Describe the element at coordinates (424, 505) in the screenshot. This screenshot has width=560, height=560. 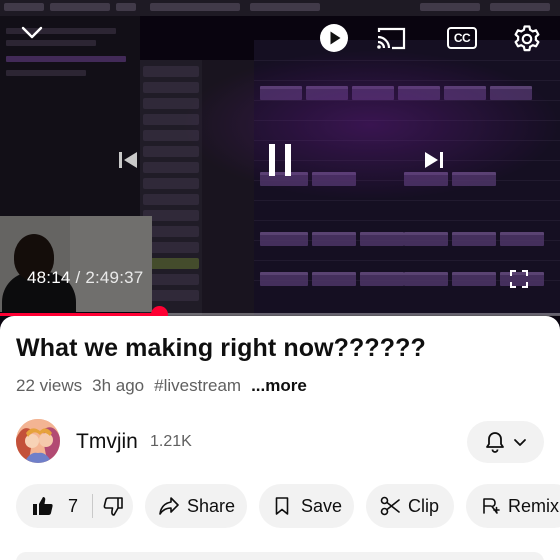
I see `clip-label: Clip` at that location.